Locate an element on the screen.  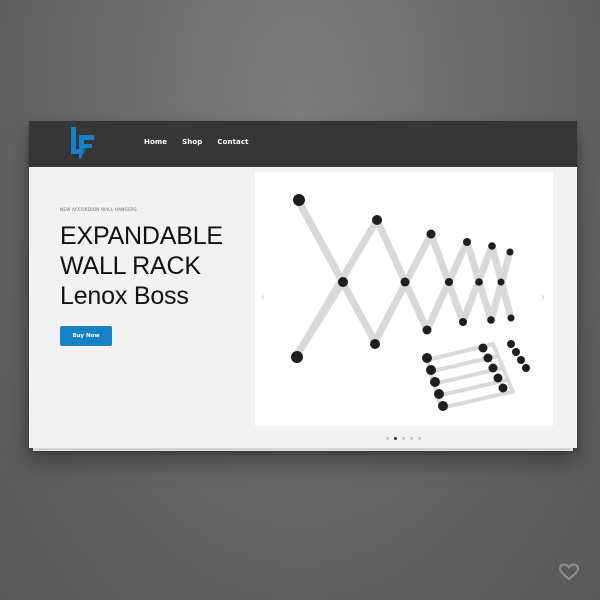
carousel-pagination is located at coordinates (403, 438).